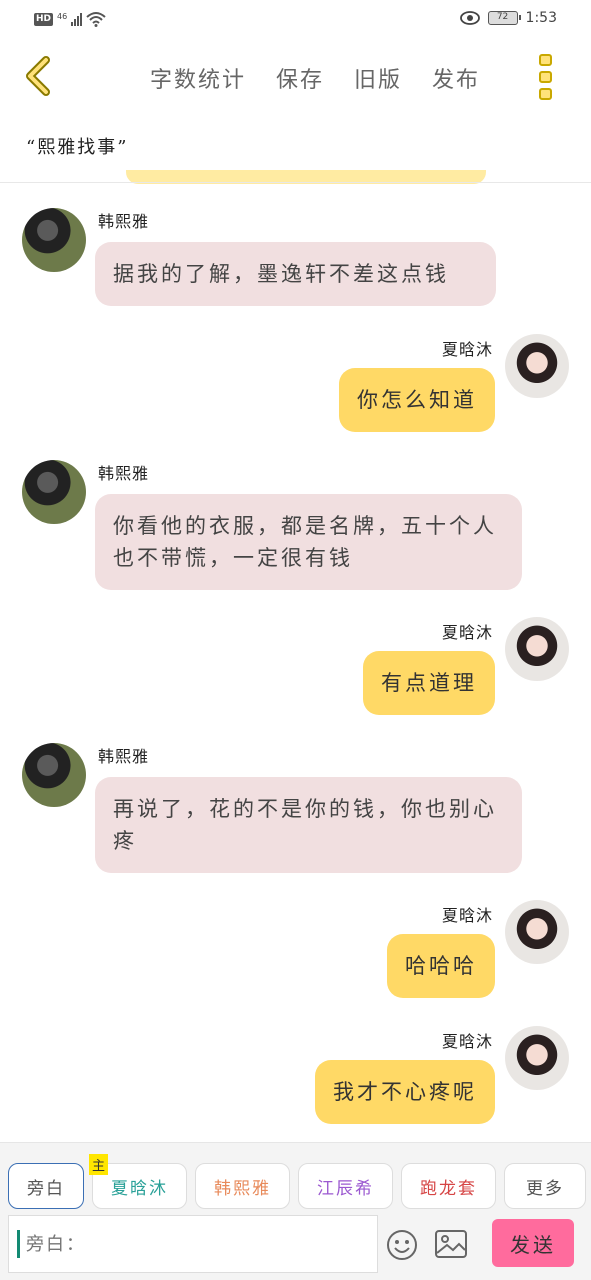  I want to click on role-tab-narrator: 旁白, so click(46, 1186).